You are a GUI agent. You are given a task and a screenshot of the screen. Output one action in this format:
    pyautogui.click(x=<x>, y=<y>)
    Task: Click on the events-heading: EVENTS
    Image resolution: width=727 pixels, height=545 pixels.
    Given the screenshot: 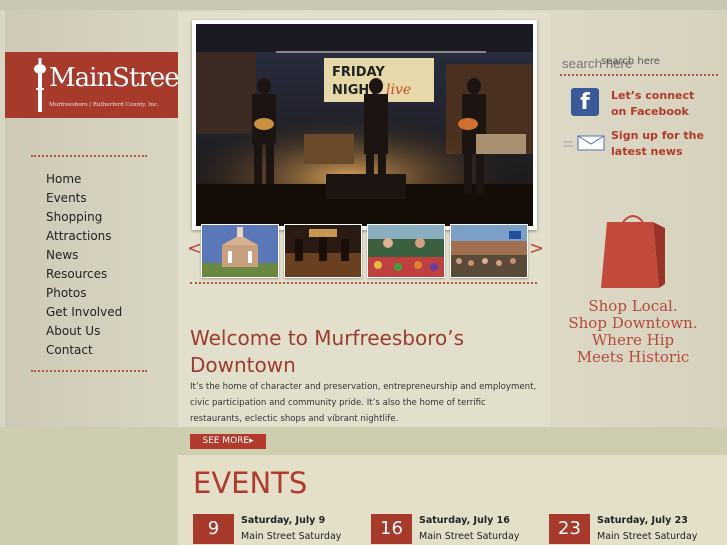 What is the action you would take?
    pyautogui.click(x=250, y=483)
    